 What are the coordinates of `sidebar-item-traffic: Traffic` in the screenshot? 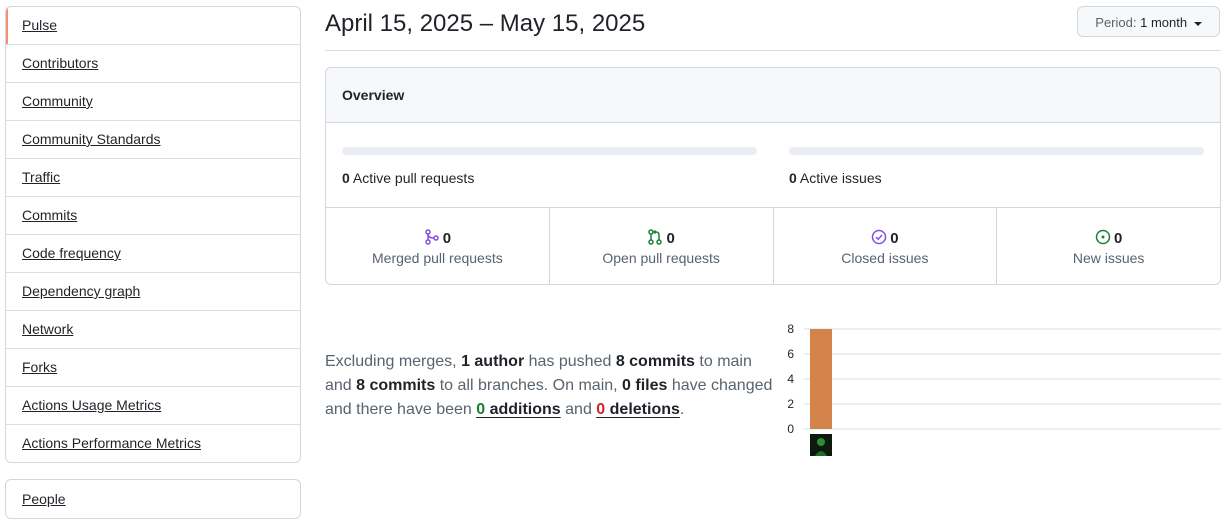 It's located at (153, 177).